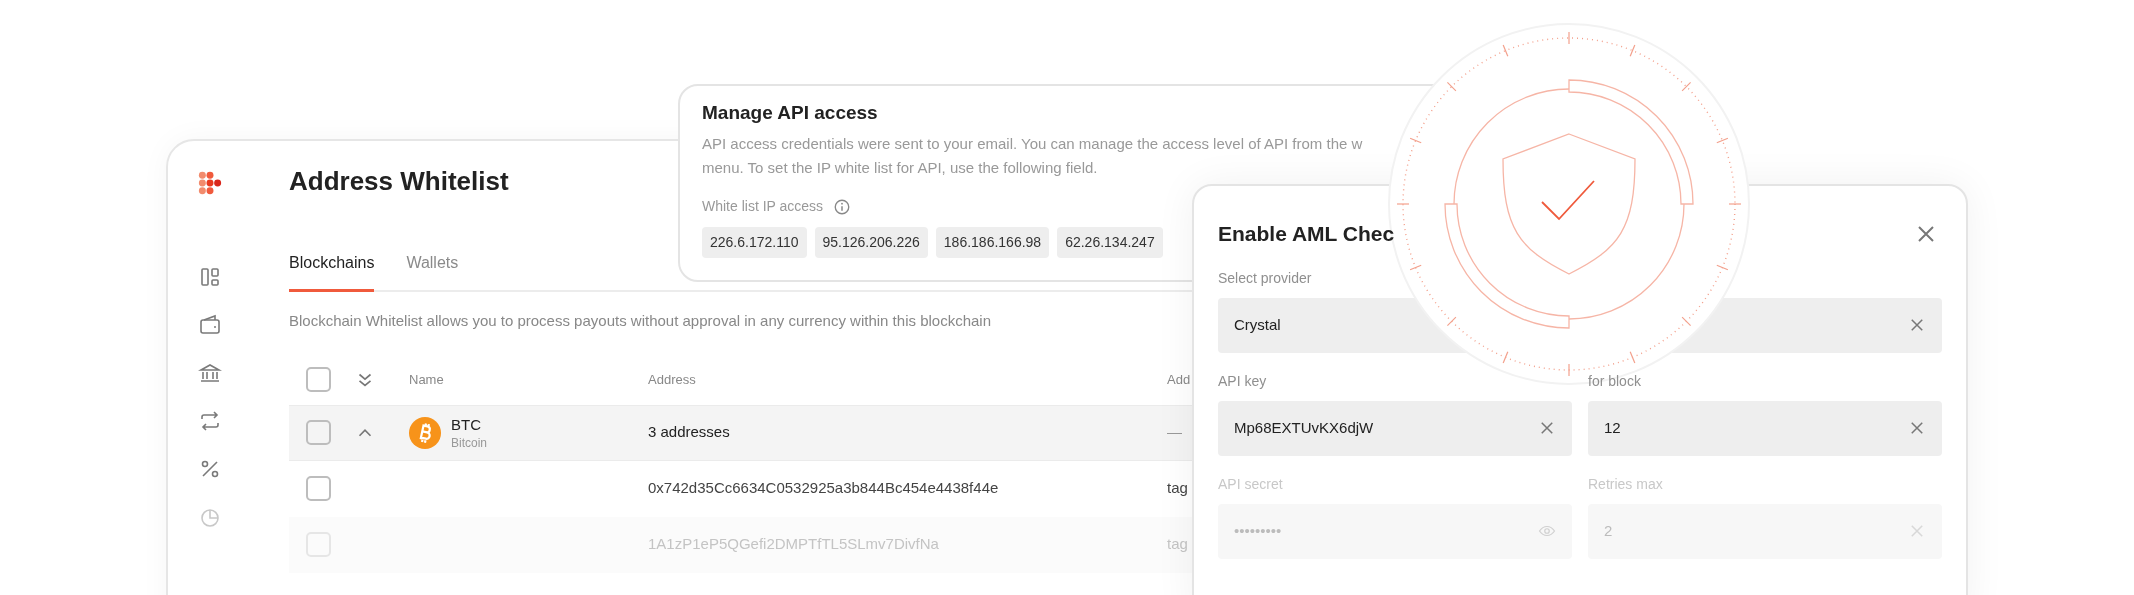 This screenshot has height=595, width=2134. Describe the element at coordinates (640, 321) in the screenshot. I see `description-text: Blockchain Whitelist allows you to process payouts without approval in any currency within this blockchain` at that location.